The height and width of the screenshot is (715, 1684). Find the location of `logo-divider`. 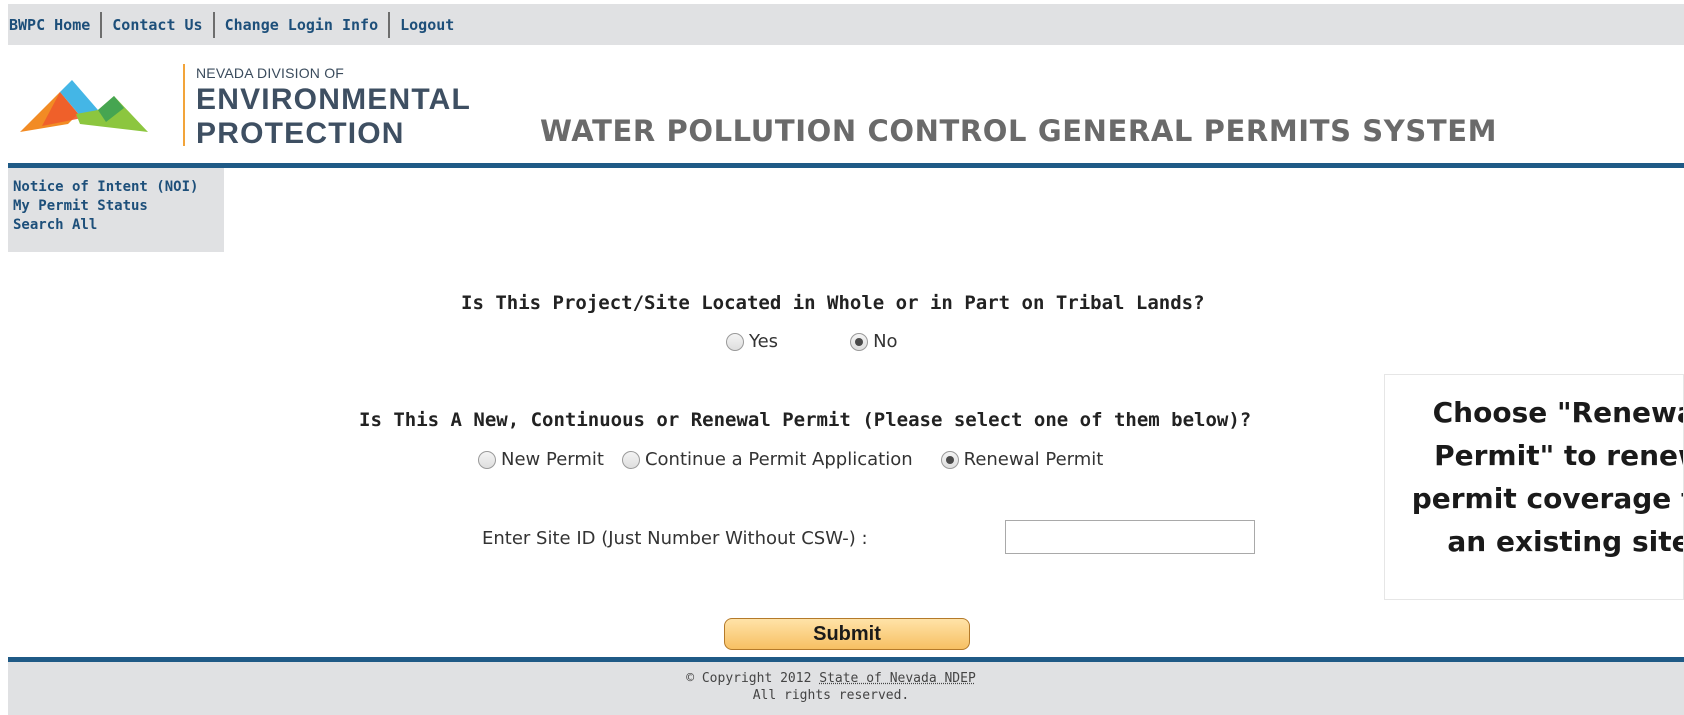

logo-divider is located at coordinates (184, 105).